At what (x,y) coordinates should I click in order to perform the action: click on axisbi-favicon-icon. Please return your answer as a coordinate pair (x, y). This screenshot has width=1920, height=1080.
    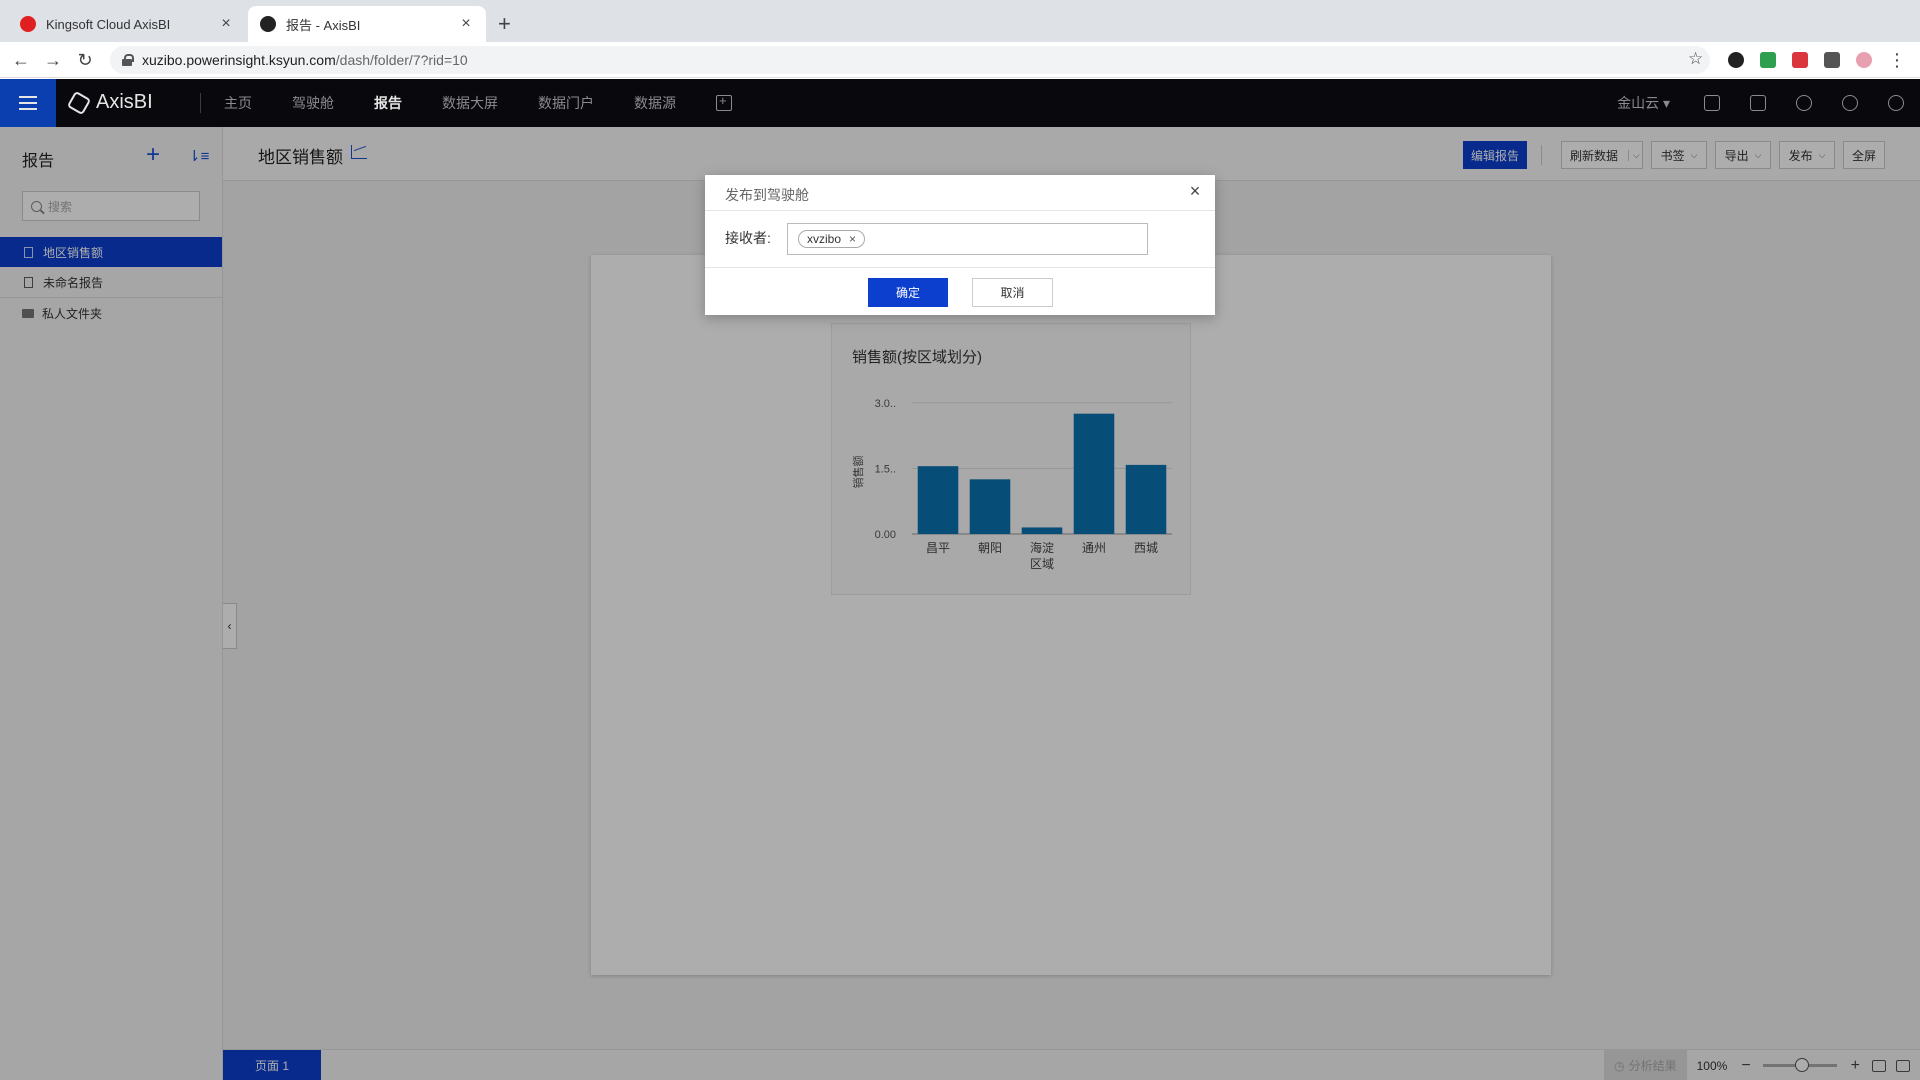
    Looking at the image, I should click on (268, 24).